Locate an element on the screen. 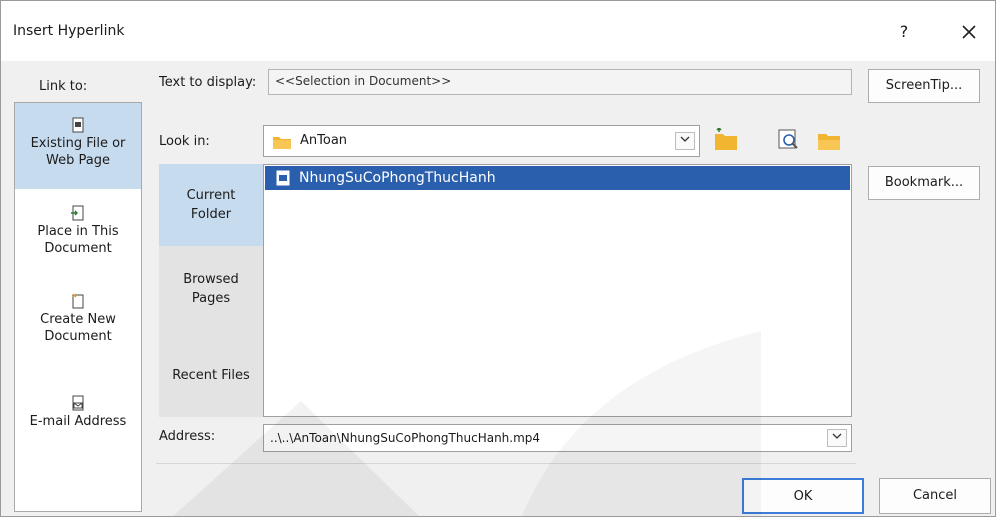 The image size is (996, 517). link-to-create-new-label-2: Document is located at coordinates (78, 336).